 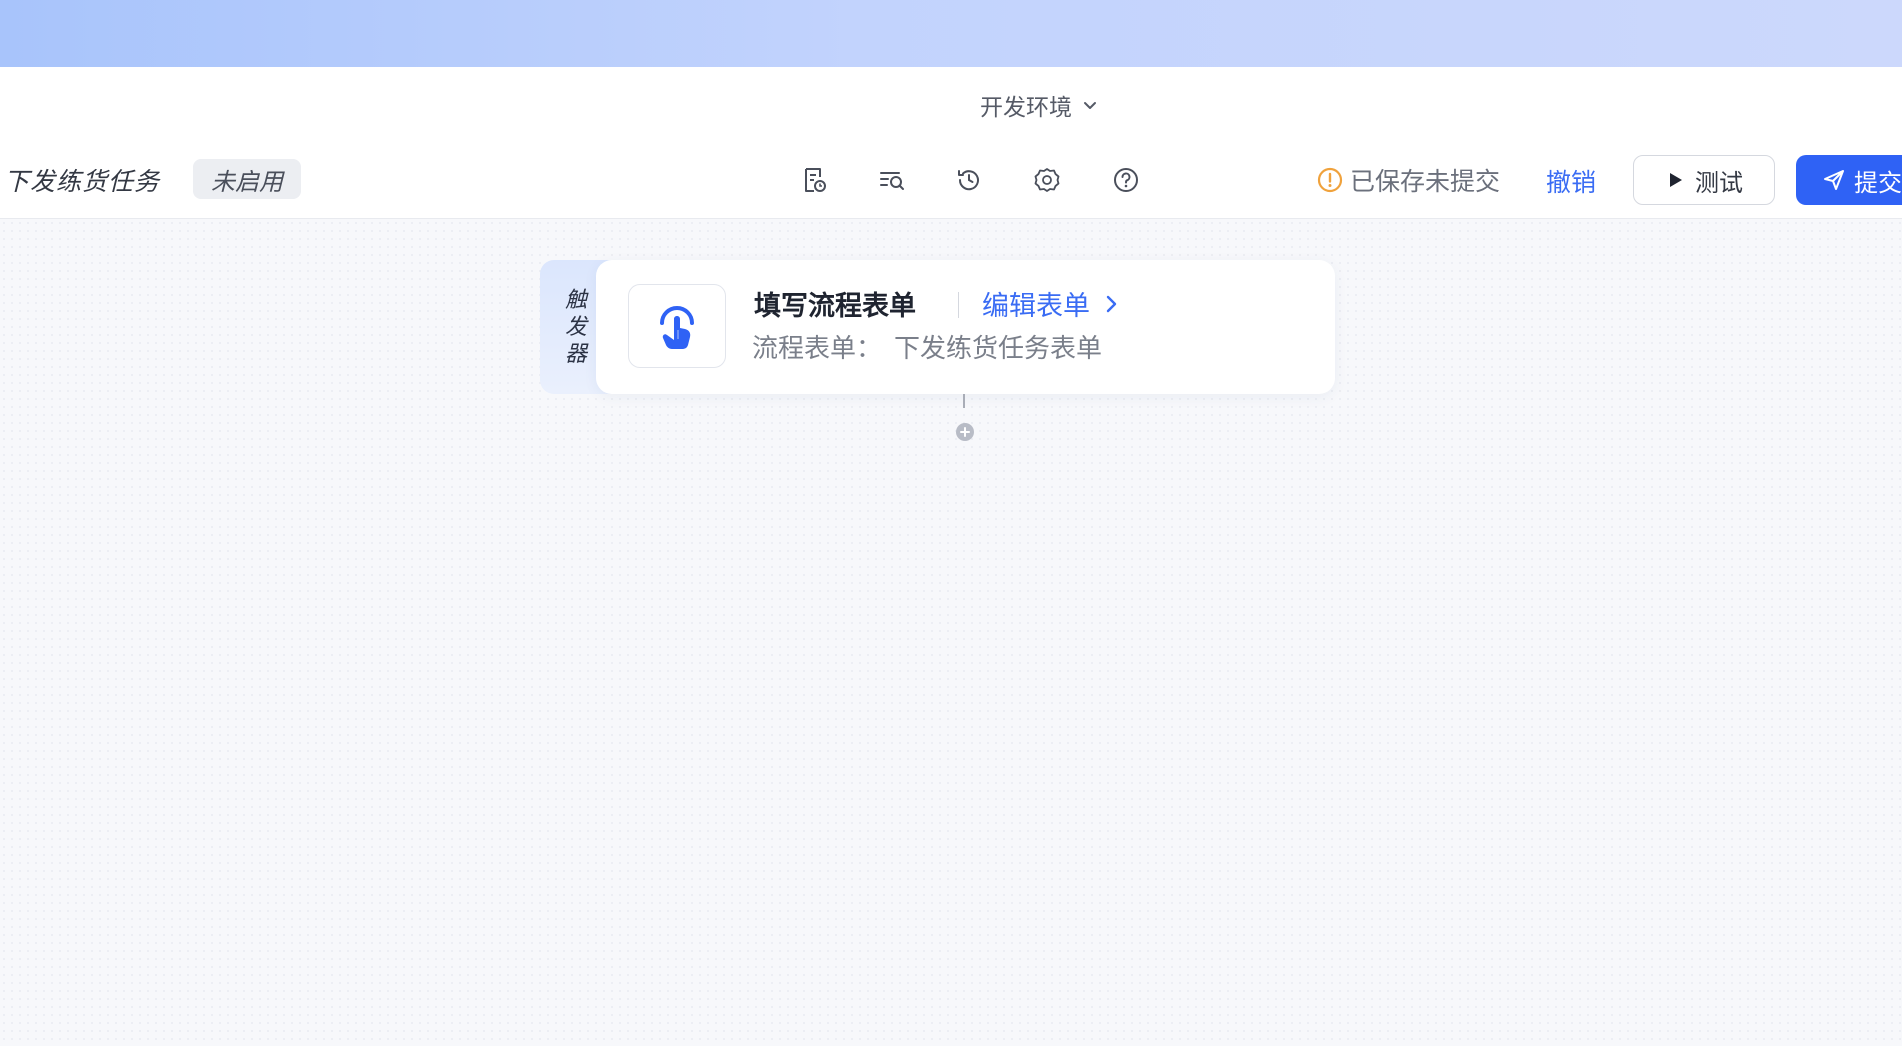 I want to click on submit-button: 提交, so click(x=1849, y=180).